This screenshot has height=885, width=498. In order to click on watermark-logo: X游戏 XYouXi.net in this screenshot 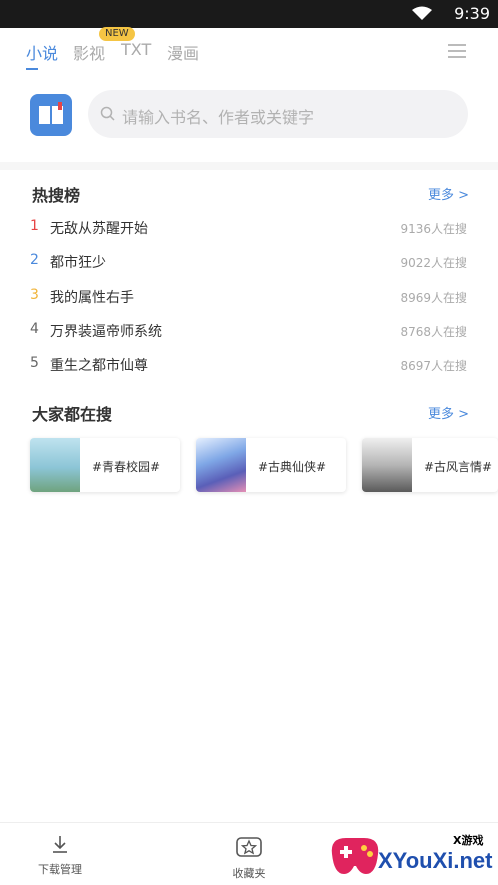, I will do `click(412, 855)`.